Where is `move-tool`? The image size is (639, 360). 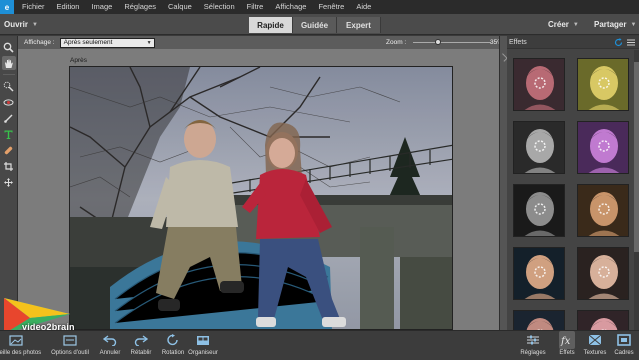
move-tool is located at coordinates (9, 182).